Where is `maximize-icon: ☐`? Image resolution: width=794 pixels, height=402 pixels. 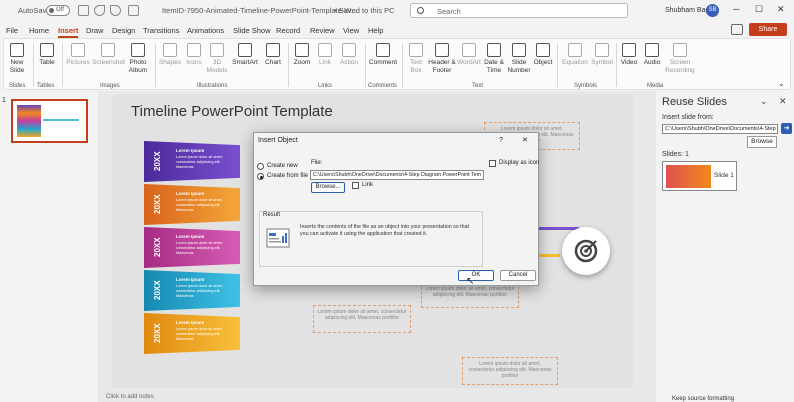
maximize-icon: ☐ is located at coordinates (759, 9).